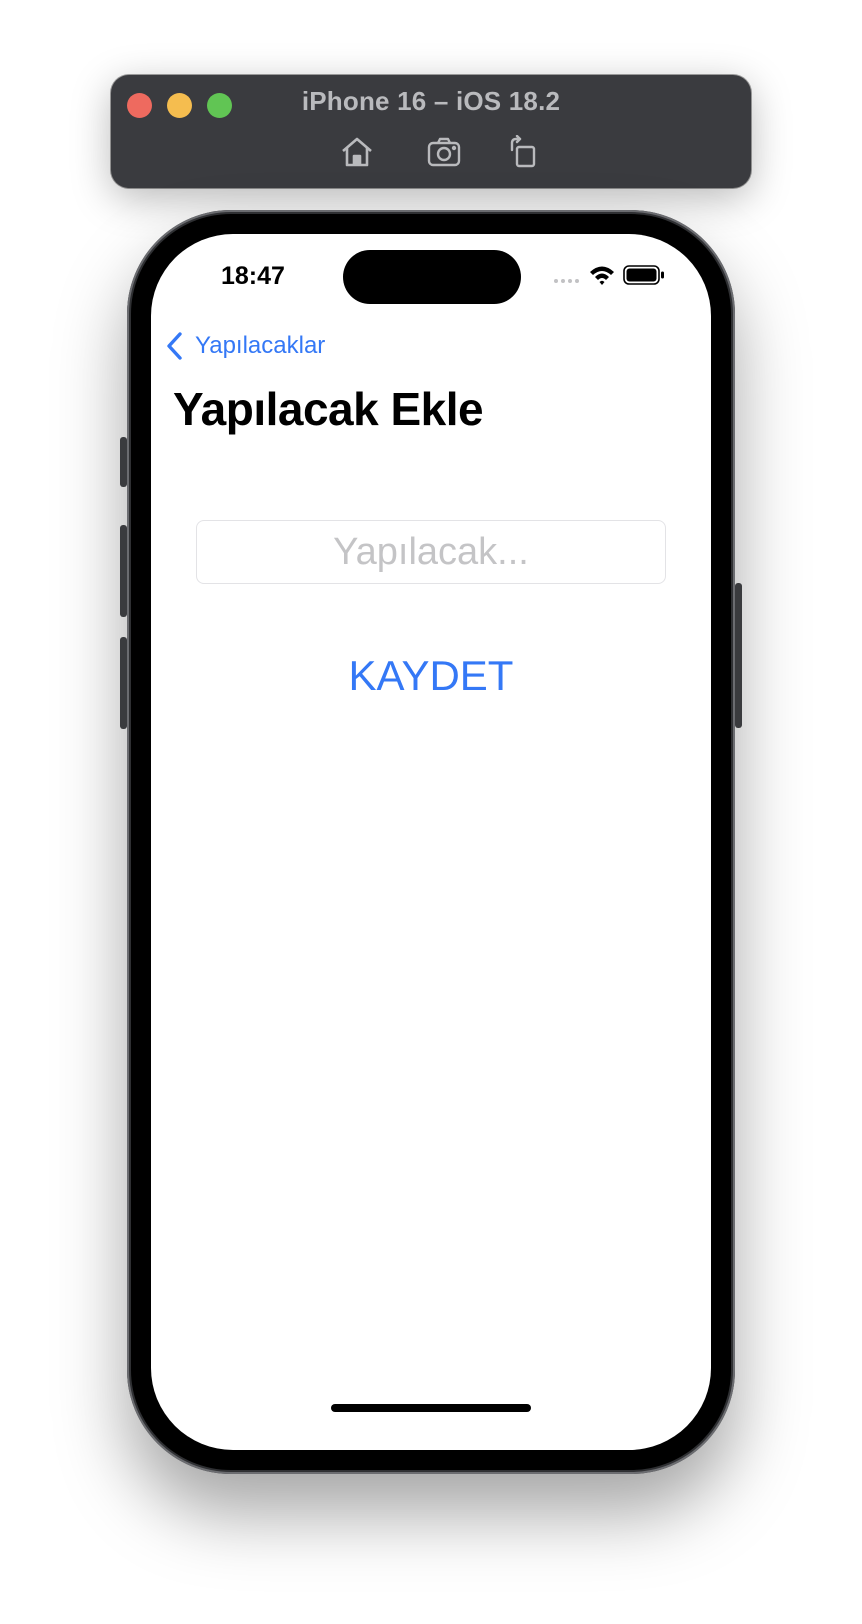 The width and height of the screenshot is (862, 1624). What do you see at coordinates (431, 101) in the screenshot?
I see `simulator-title: iPhone 16 – iOS 18.2` at bounding box center [431, 101].